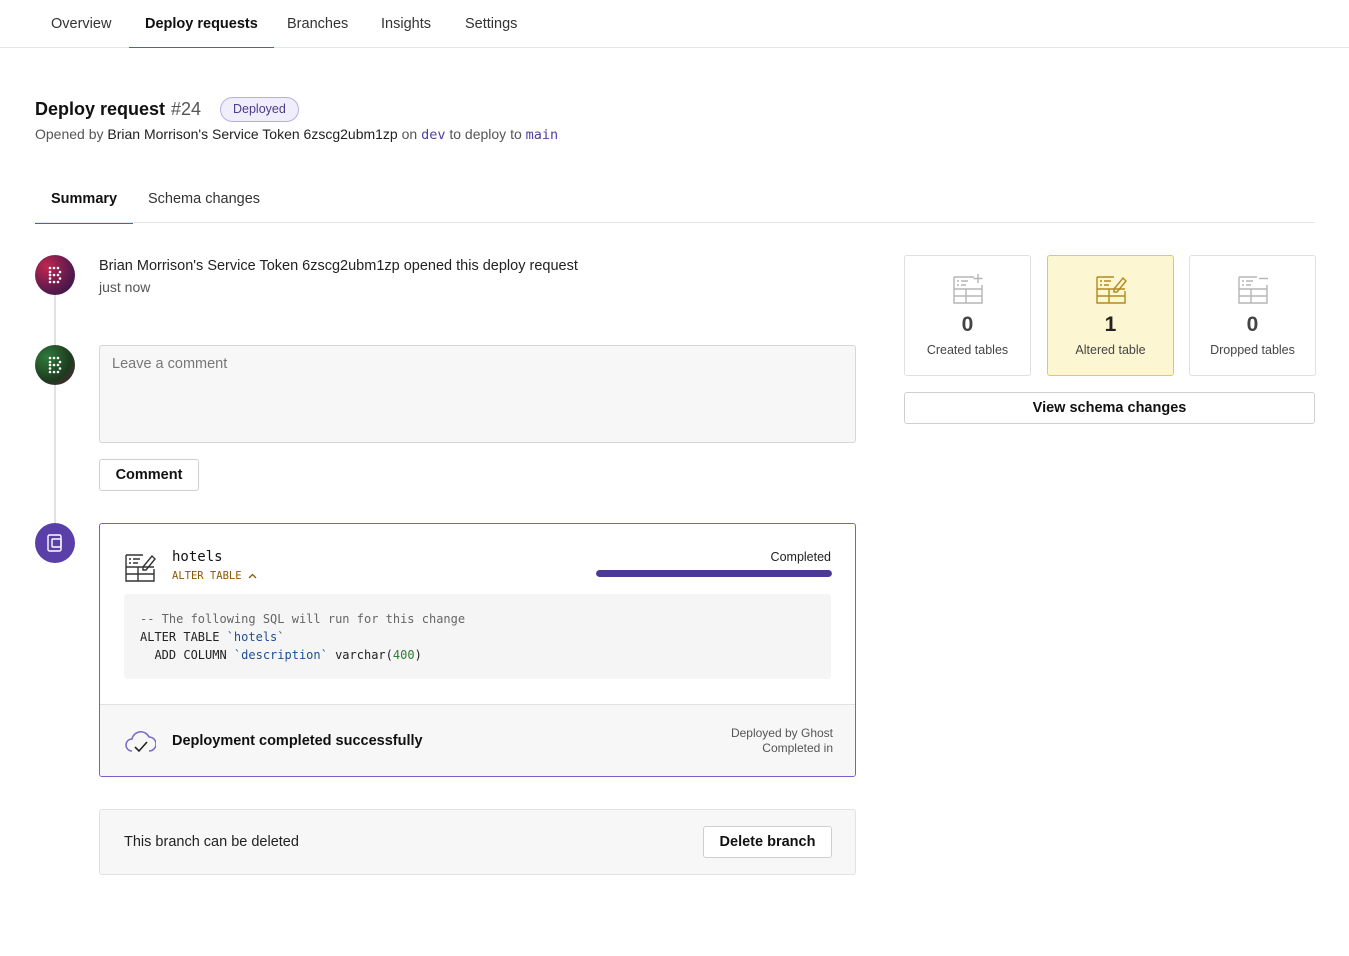  What do you see at coordinates (1252, 350) in the screenshot?
I see `dropped-label: Dropped tables` at bounding box center [1252, 350].